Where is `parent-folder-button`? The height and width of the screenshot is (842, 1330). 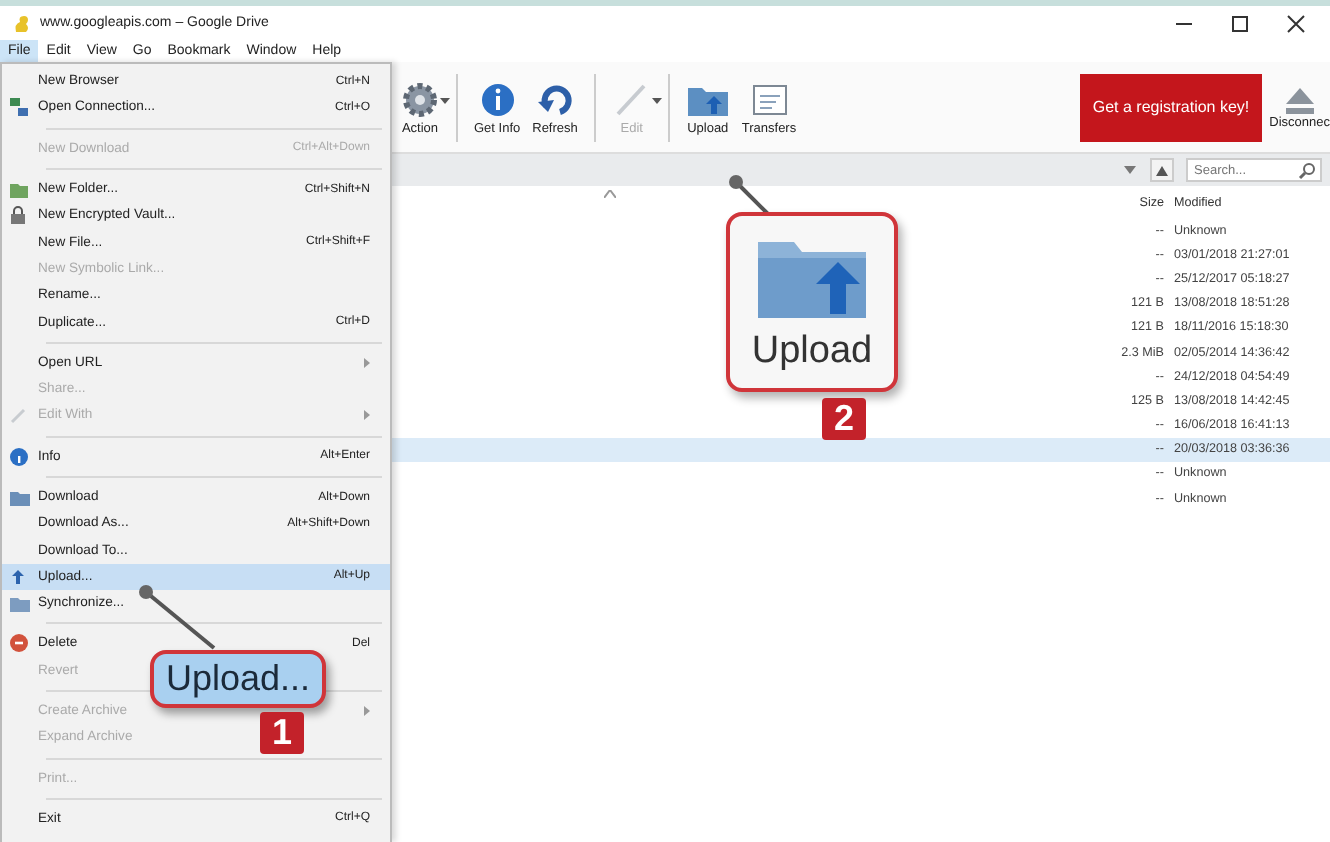 parent-folder-button is located at coordinates (1162, 170).